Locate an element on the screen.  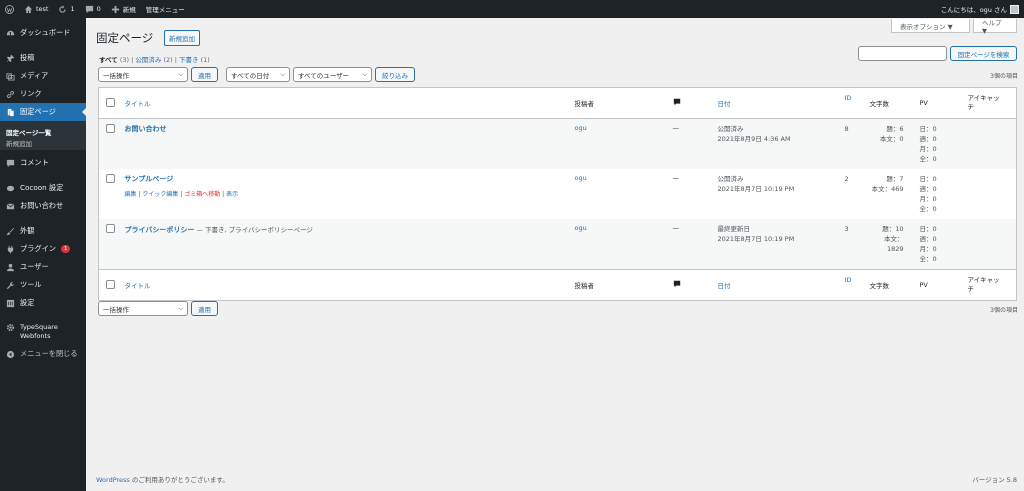
my-account-menu: こんにちは、ogu さん is located at coordinates (980, 9).